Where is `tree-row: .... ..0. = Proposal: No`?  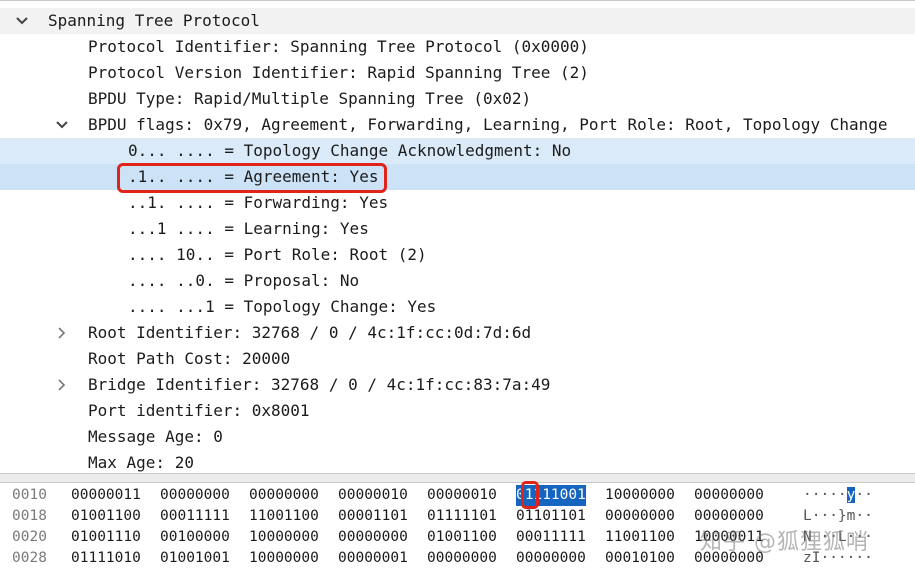 tree-row: .... ..0. = Proposal: No is located at coordinates (457, 281).